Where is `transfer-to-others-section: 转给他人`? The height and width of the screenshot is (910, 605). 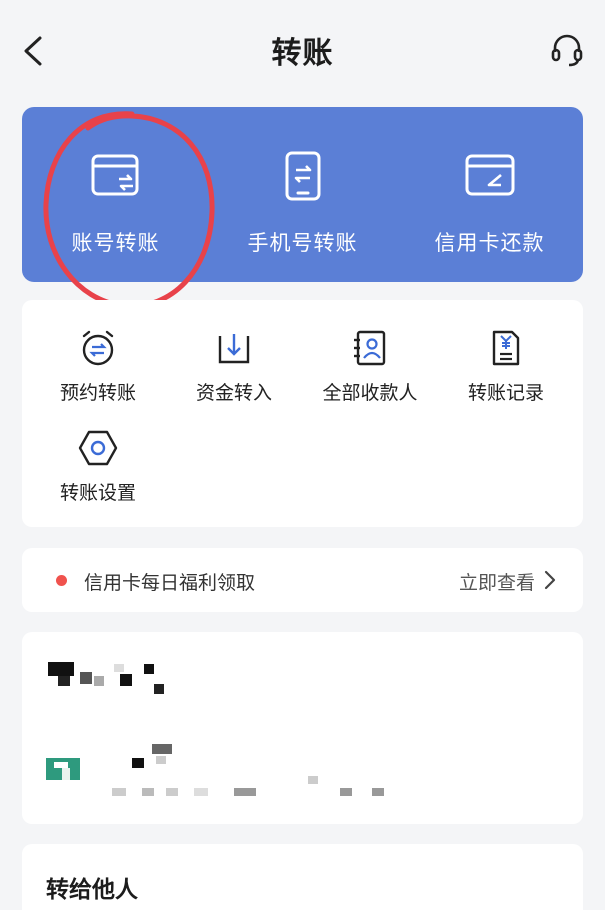 transfer-to-others-section: 转给他人 is located at coordinates (302, 877).